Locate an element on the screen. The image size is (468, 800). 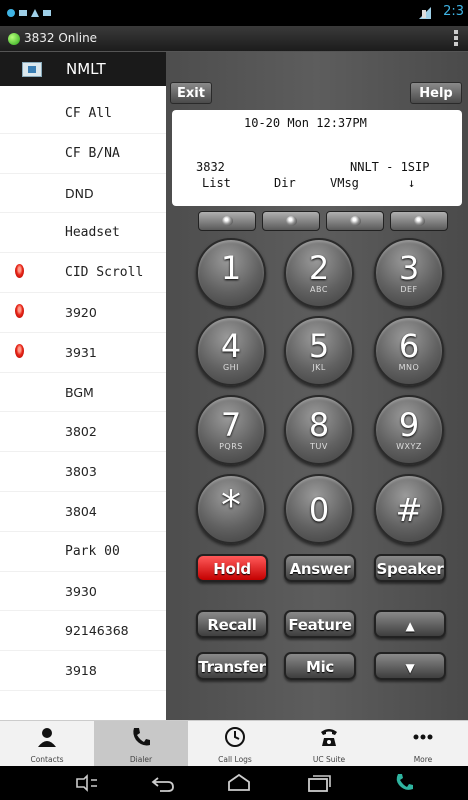
recents-icon is located at coordinates (319, 783).